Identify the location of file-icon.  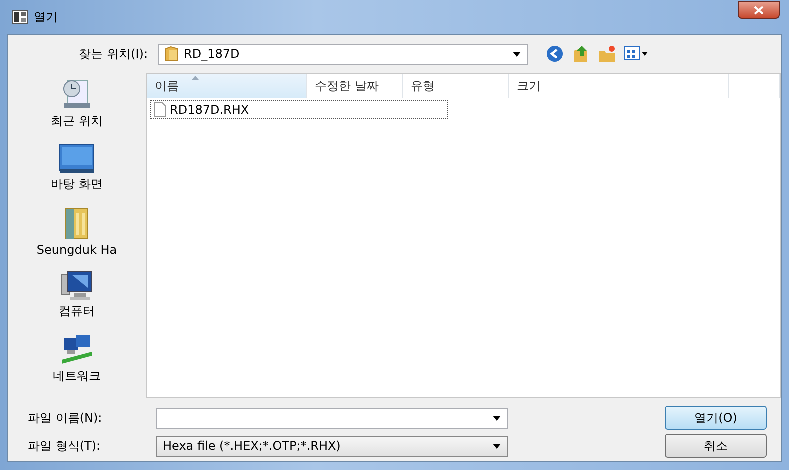
(160, 109).